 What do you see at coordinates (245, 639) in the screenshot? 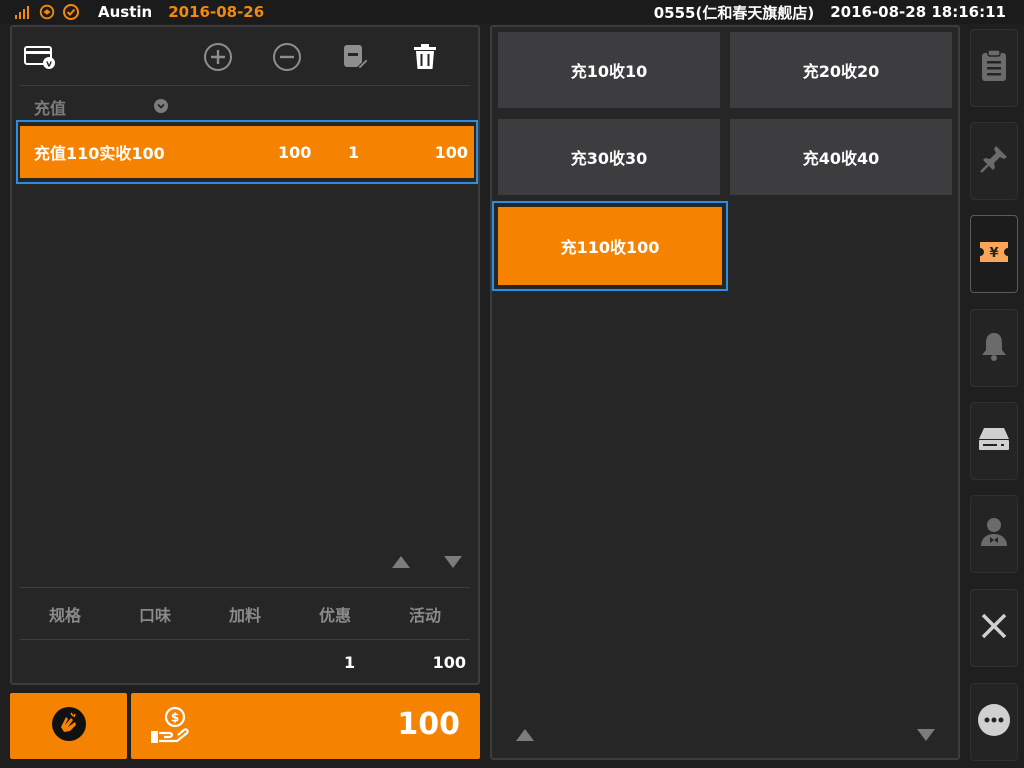
I see `attr-divider-bottom` at bounding box center [245, 639].